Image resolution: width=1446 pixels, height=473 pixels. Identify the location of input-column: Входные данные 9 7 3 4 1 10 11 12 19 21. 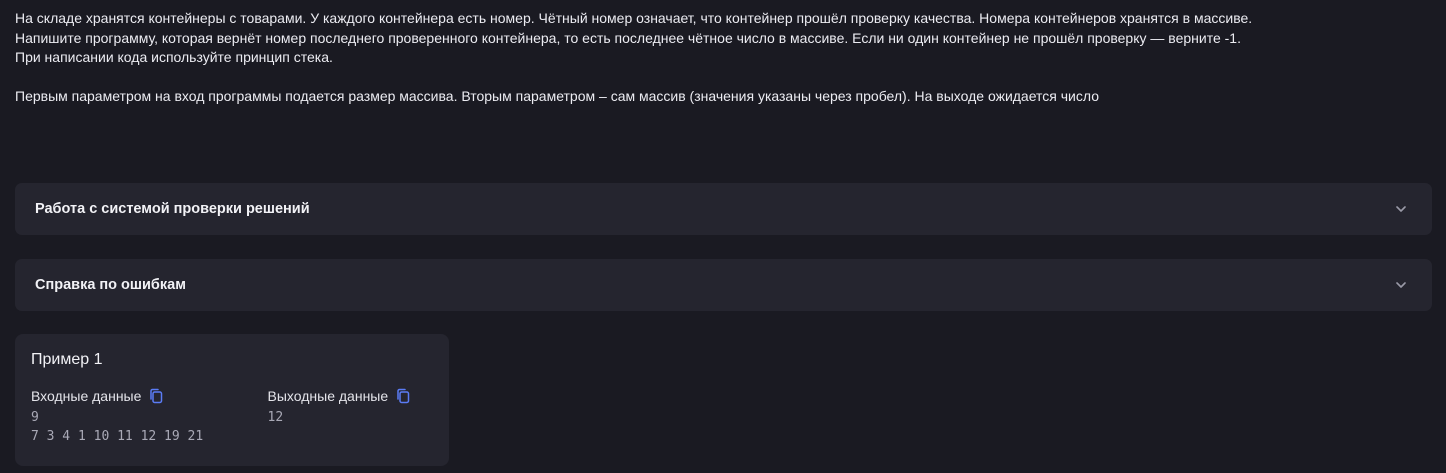
(149, 416).